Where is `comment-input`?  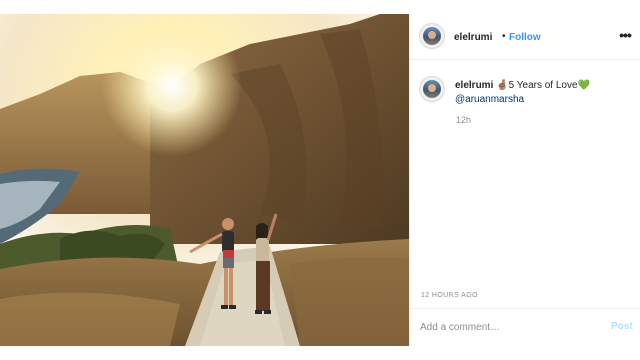 comment-input is located at coordinates (510, 327).